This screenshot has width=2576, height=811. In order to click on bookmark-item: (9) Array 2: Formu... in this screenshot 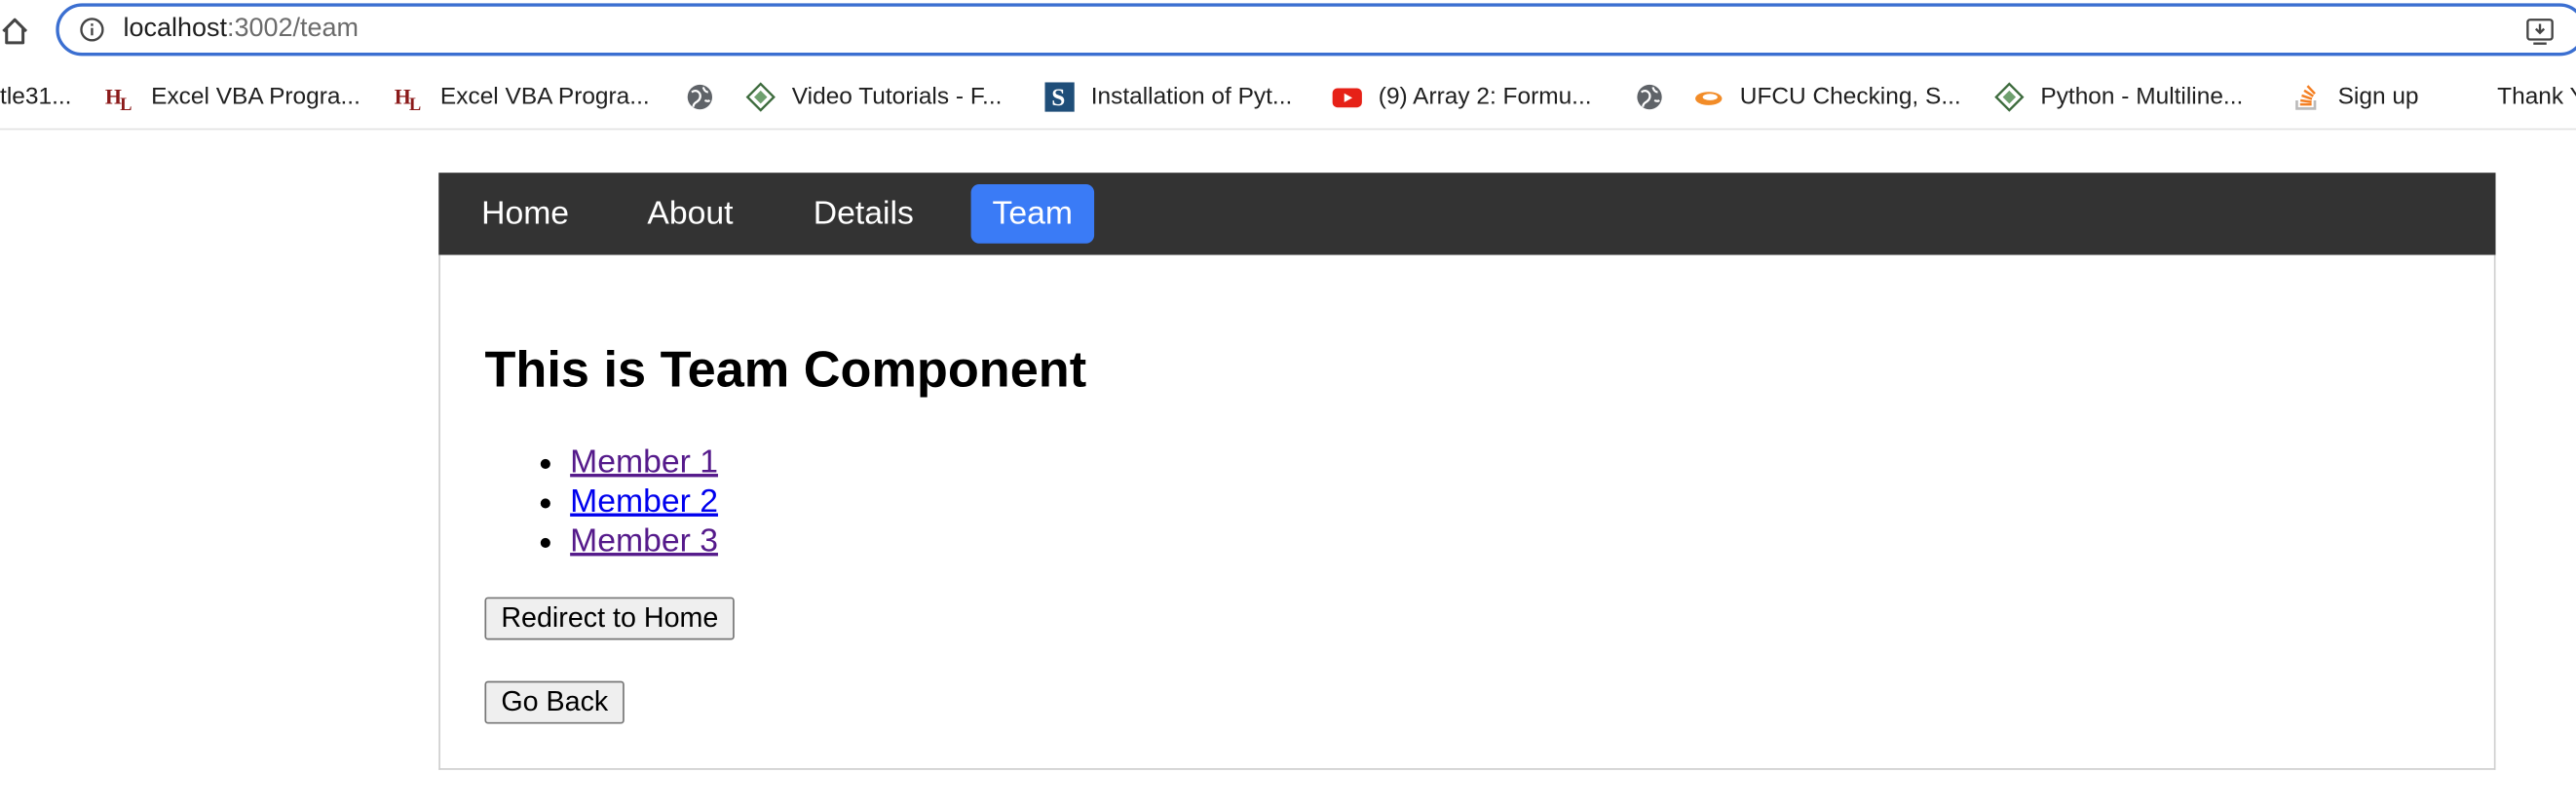, I will do `click(1462, 97)`.